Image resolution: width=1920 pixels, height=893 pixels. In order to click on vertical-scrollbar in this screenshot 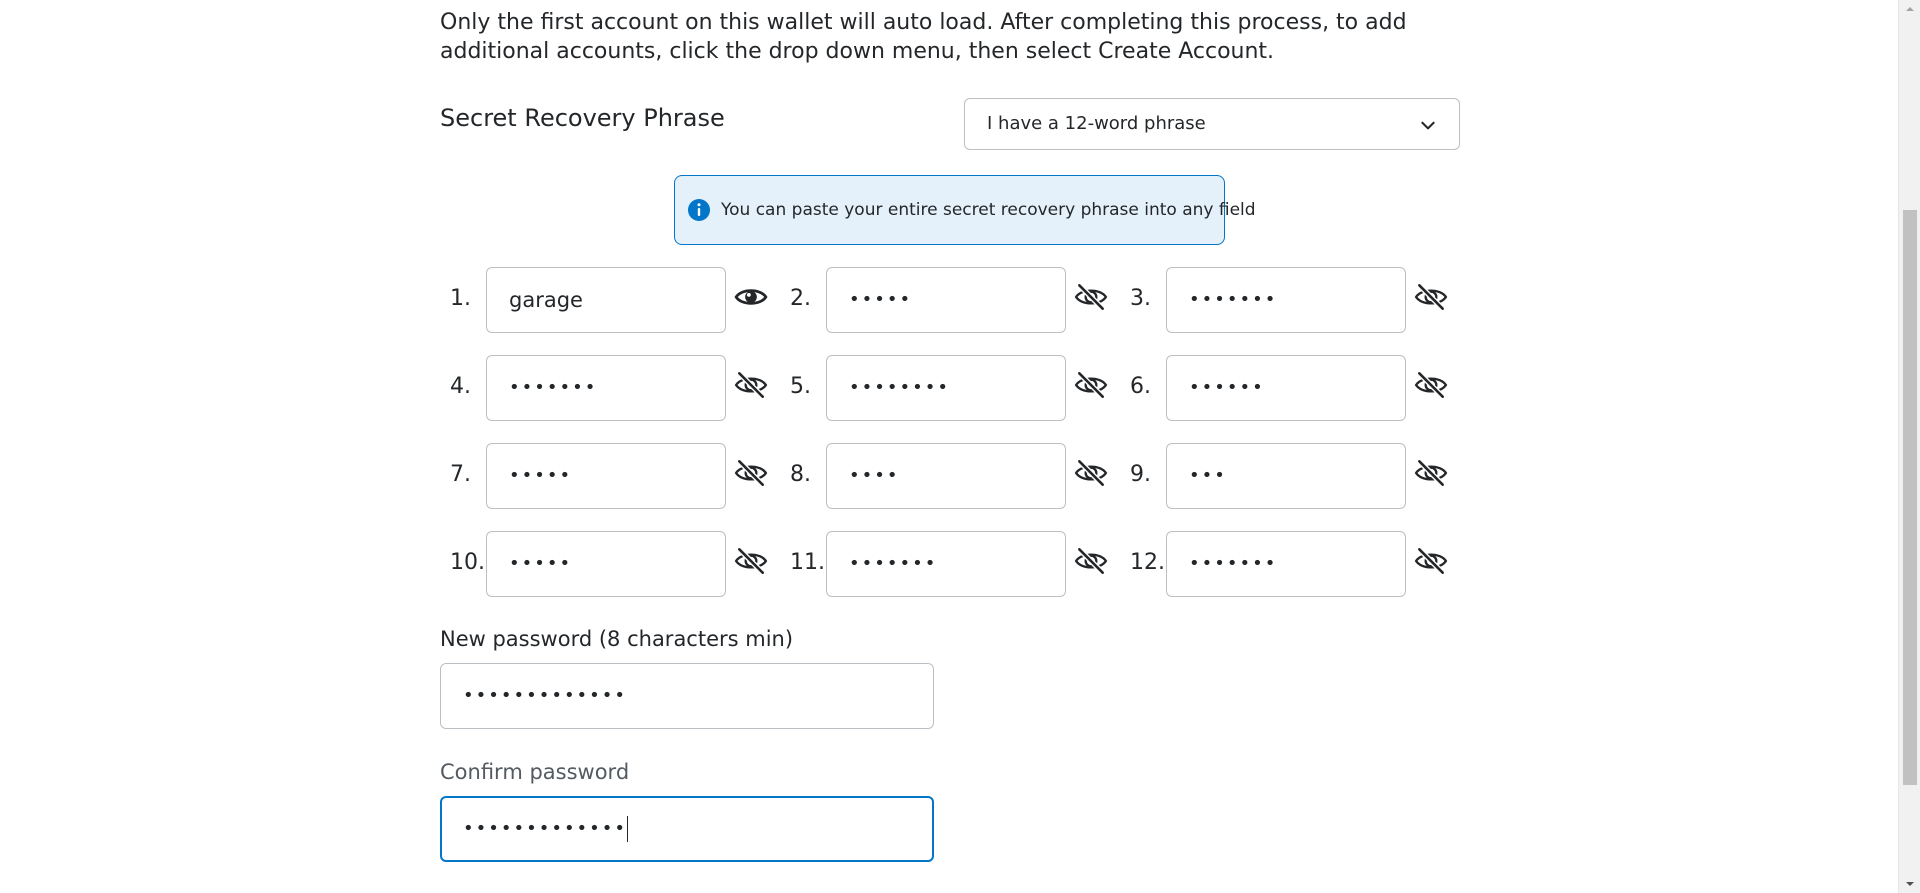, I will do `click(1909, 446)`.